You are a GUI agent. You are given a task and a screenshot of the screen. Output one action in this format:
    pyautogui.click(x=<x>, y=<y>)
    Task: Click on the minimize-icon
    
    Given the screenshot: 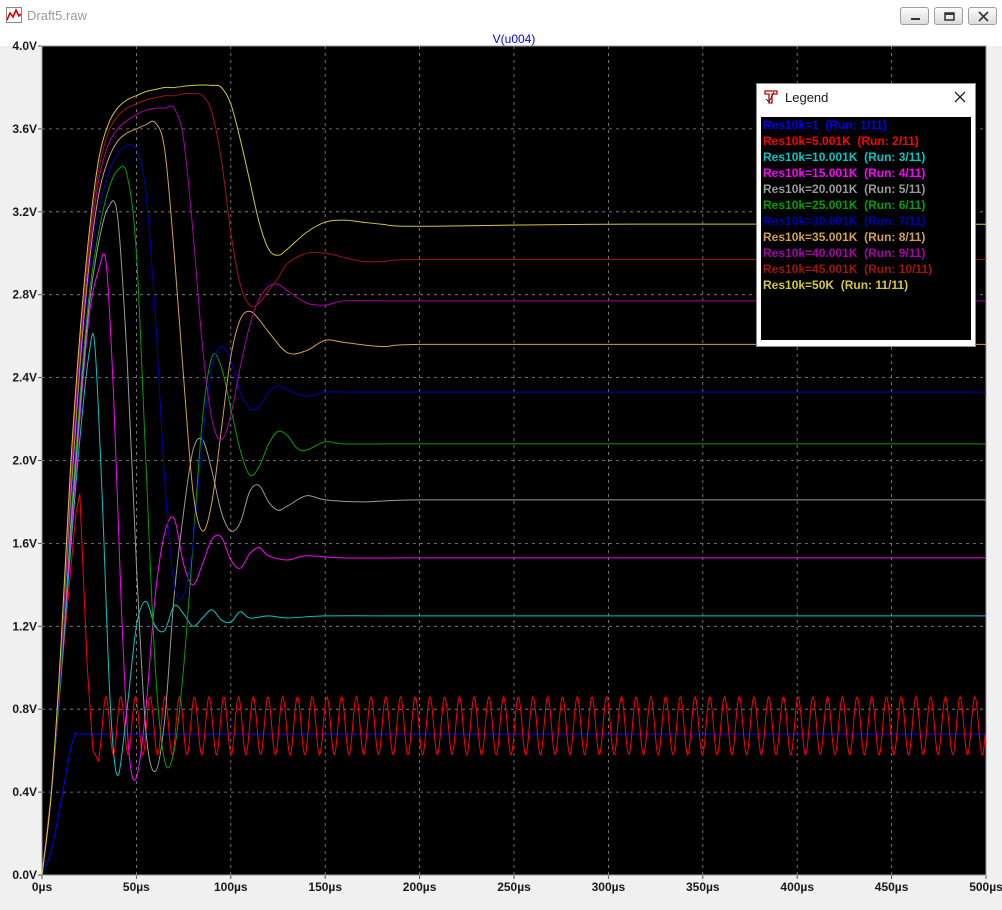 What is the action you would take?
    pyautogui.click(x=915, y=19)
    